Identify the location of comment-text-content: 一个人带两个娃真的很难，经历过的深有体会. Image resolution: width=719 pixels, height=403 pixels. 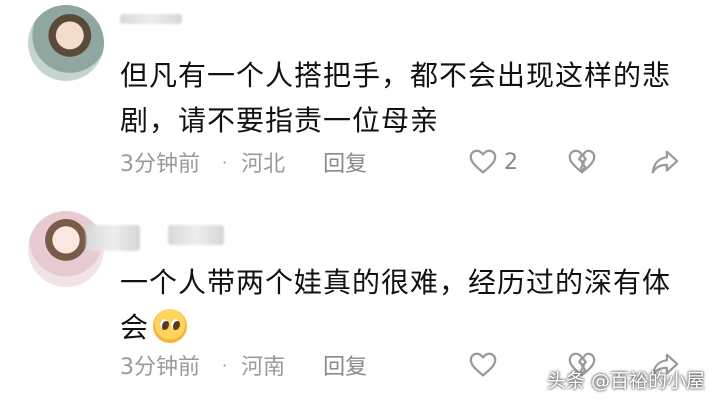
(396, 305).